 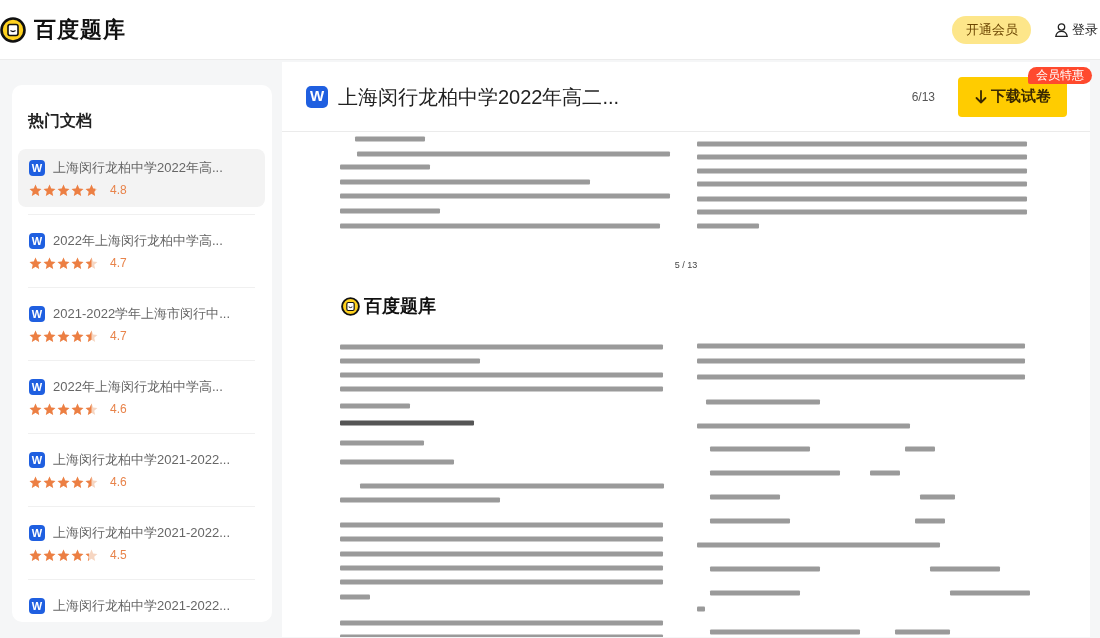 I want to click on document-list-item: W 2021-2022学年上海市闵行中... 4.7, so click(x=141, y=324).